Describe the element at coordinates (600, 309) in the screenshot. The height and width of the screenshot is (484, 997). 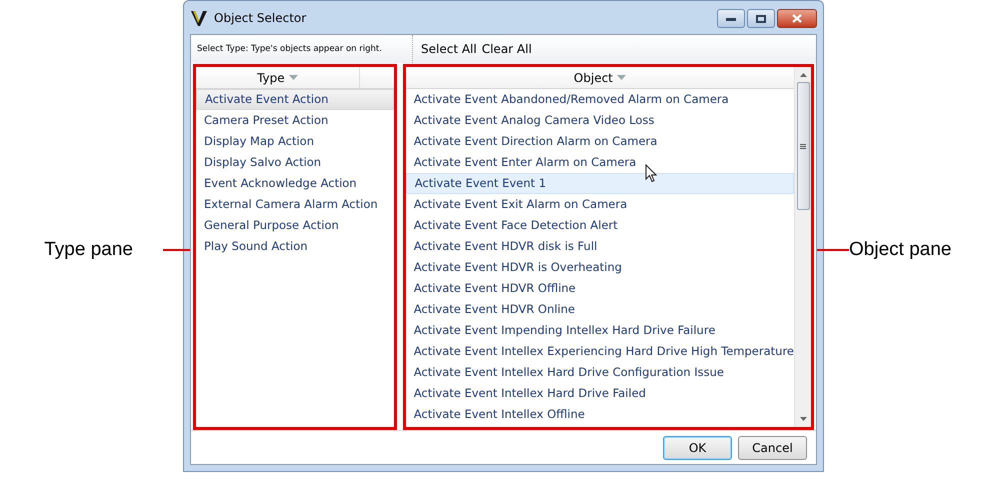
I see `list-item: Activate Event HDVR Online` at that location.